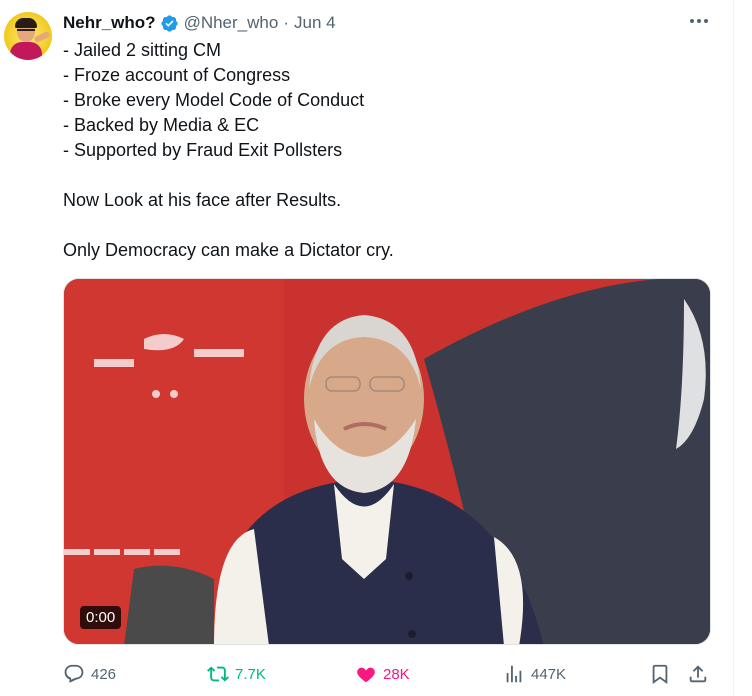 The height and width of the screenshot is (696, 752). What do you see at coordinates (218, 674) in the screenshot?
I see `retweet-icon` at bounding box center [218, 674].